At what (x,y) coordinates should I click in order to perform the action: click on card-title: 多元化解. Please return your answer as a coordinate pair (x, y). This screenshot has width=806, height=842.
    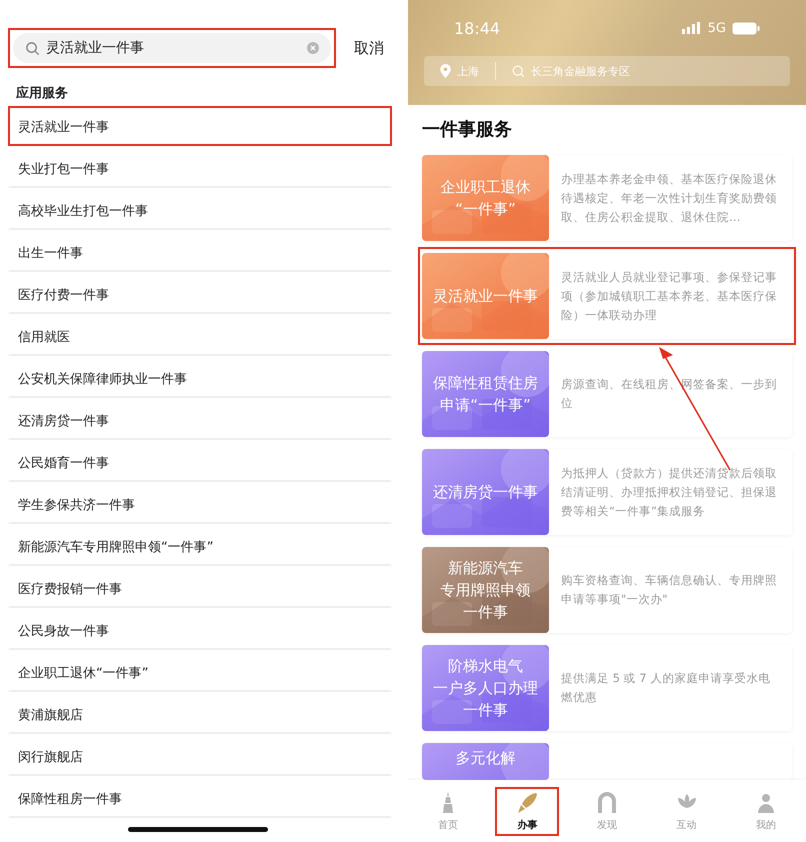
    Looking at the image, I should click on (486, 758).